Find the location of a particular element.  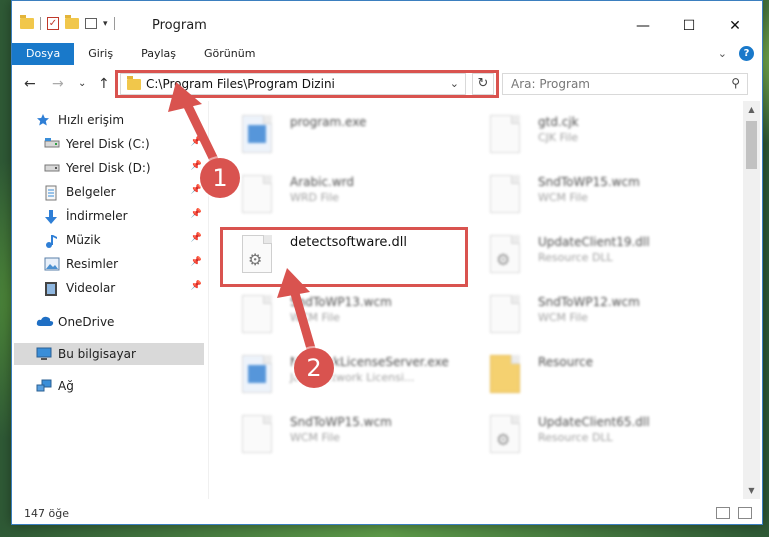

file-name: gtd.cjk is located at coordinates (558, 122).